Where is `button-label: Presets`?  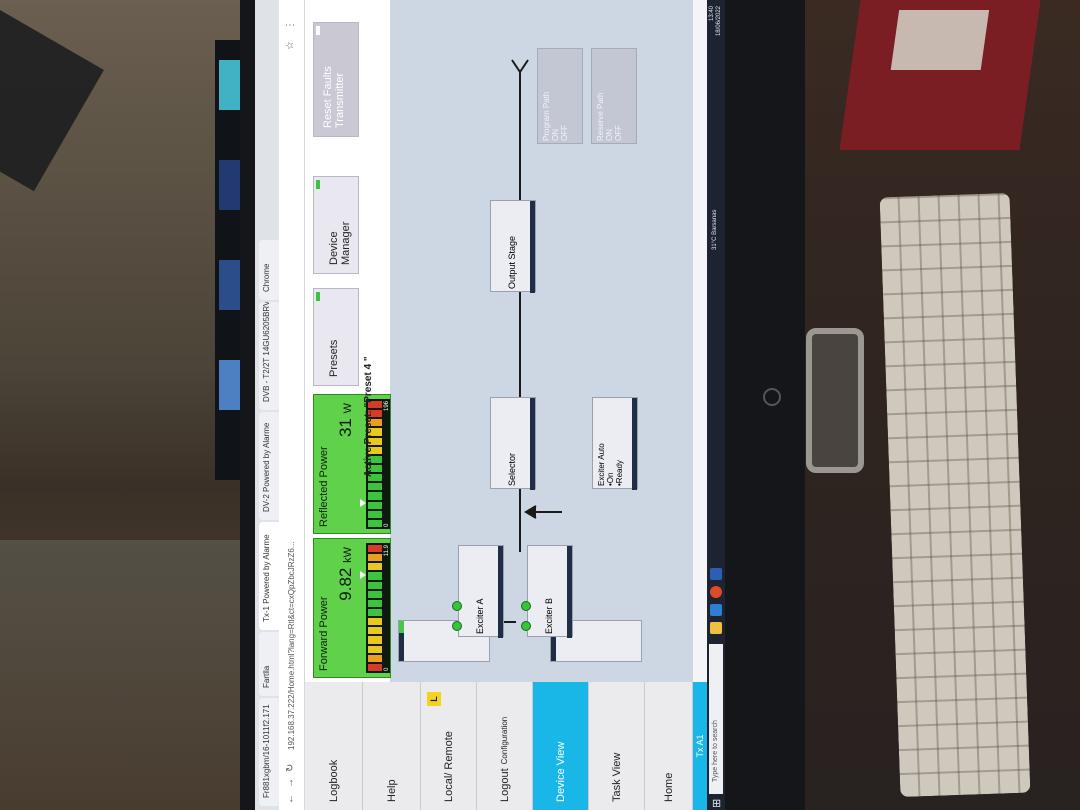
button-label: Presets is located at coordinates (334, 358).